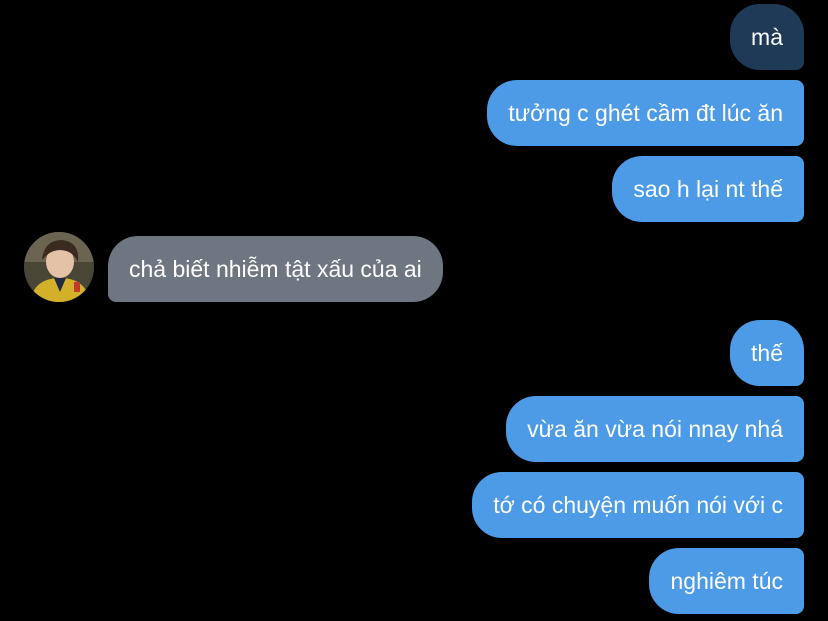 This screenshot has height=621, width=828. I want to click on avatar, so click(59, 267).